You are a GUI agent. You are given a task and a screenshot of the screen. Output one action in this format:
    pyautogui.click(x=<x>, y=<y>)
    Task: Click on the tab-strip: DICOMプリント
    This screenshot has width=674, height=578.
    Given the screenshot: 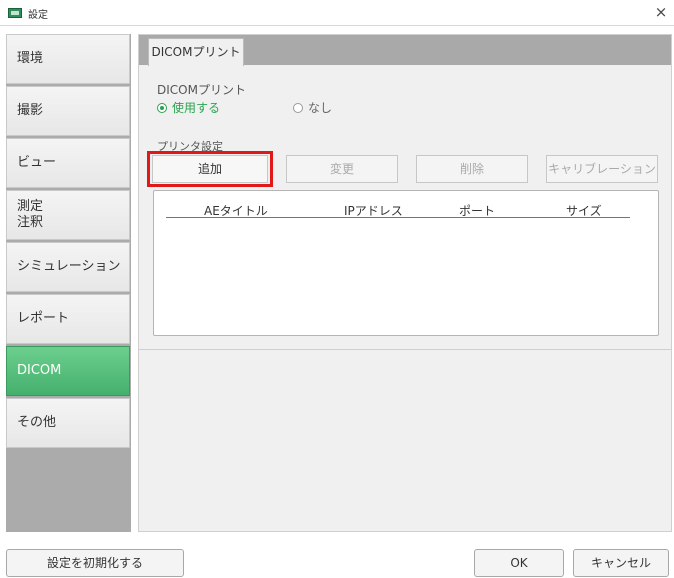 What is the action you would take?
    pyautogui.click(x=405, y=50)
    